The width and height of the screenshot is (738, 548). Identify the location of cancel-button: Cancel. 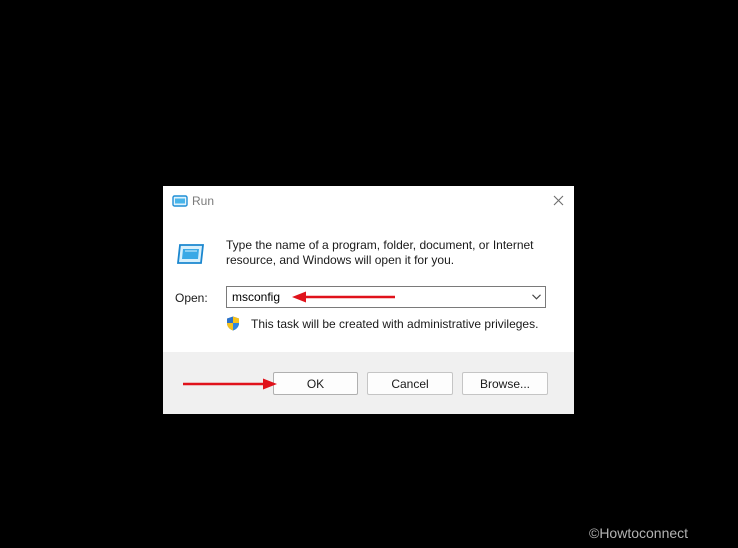
(410, 383).